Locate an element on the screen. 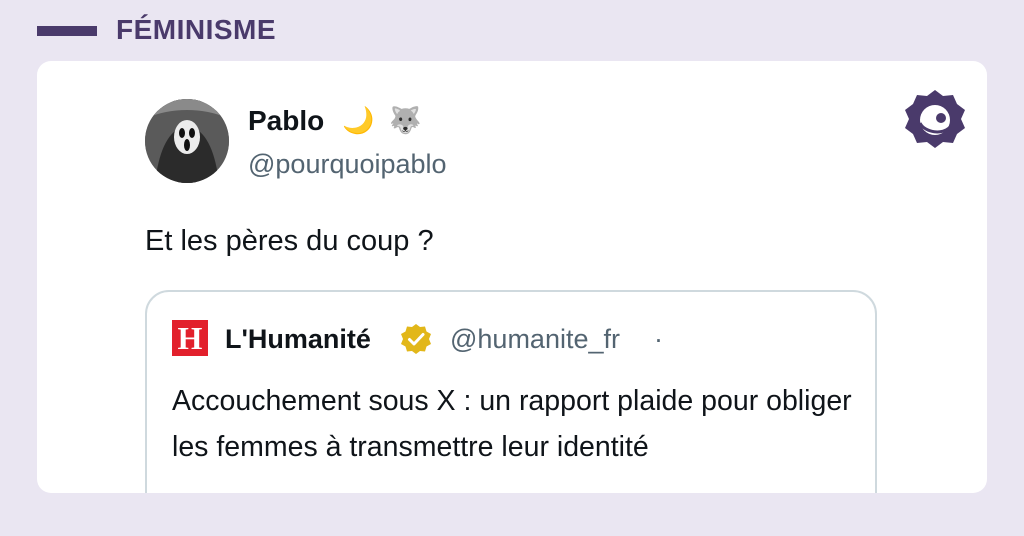  author-name: Pablo is located at coordinates (286, 121).